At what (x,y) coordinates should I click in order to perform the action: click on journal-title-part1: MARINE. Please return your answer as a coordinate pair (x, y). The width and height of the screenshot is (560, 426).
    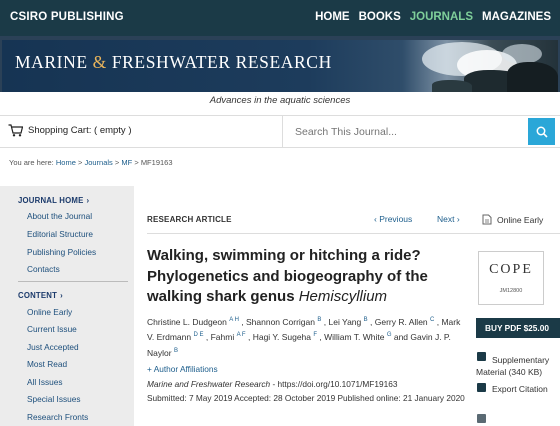
    Looking at the image, I should click on (51, 62).